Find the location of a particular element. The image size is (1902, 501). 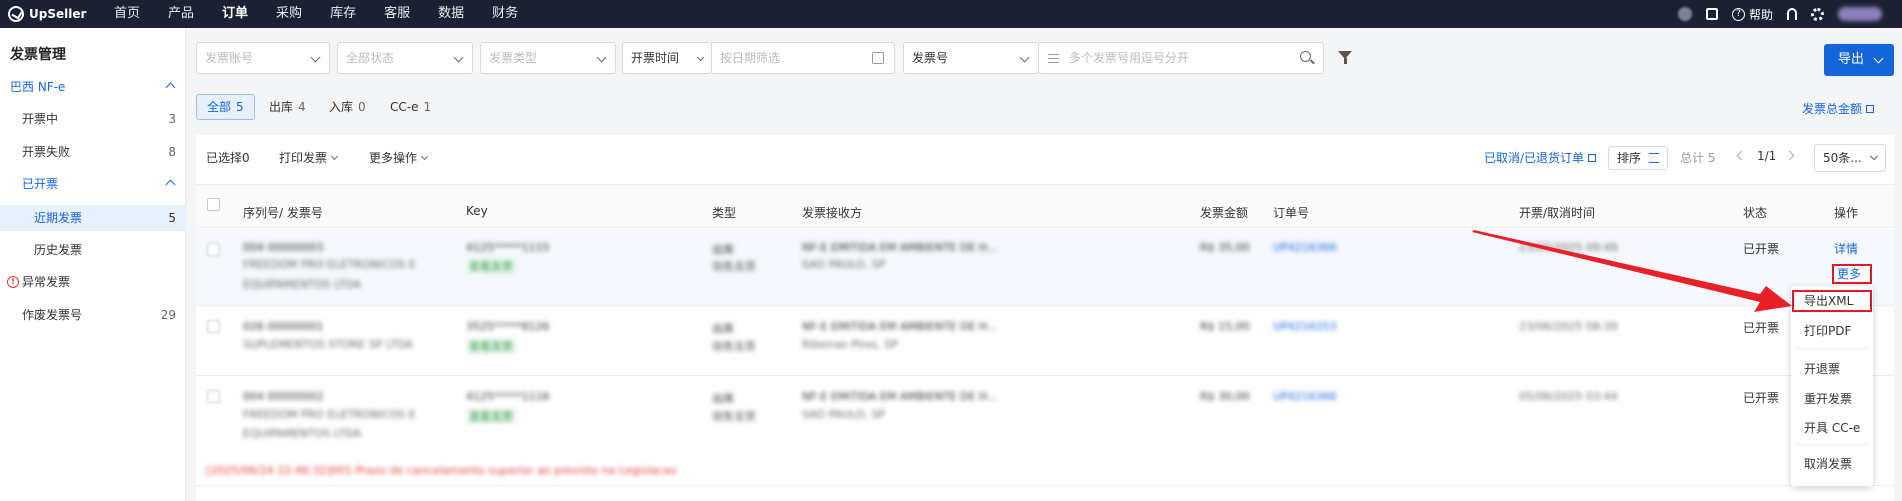

sidebar-group-brazil-nfe: 巴西 NF-e is located at coordinates (93, 87).